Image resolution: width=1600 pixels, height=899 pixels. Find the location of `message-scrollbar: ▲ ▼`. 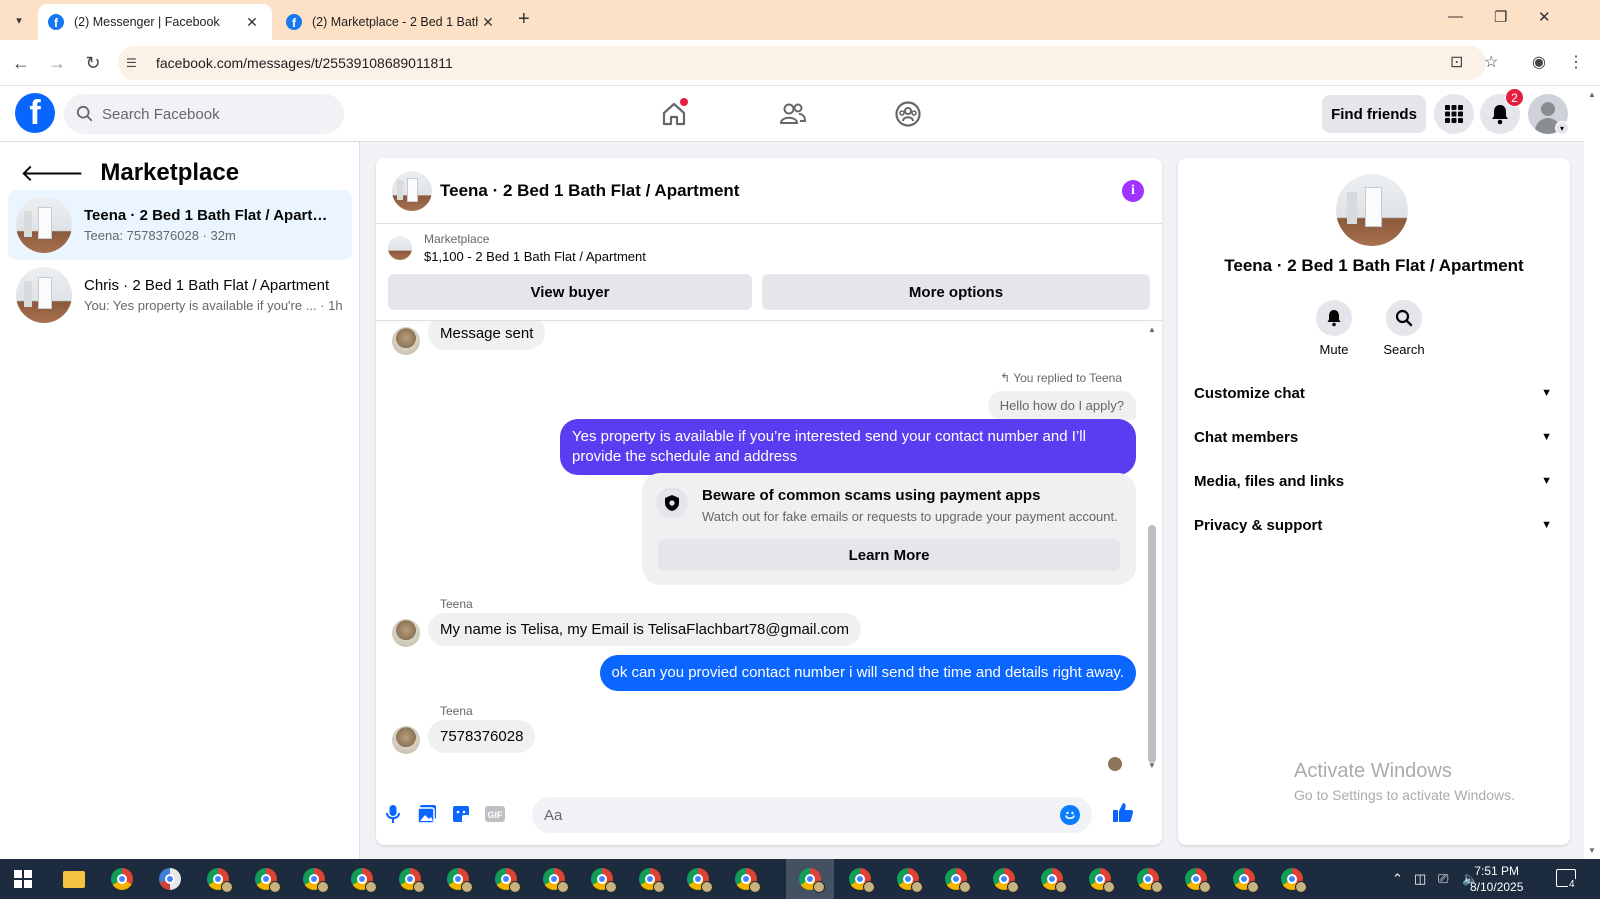

message-scrollbar: ▲ ▼ is located at coordinates (1152, 548).